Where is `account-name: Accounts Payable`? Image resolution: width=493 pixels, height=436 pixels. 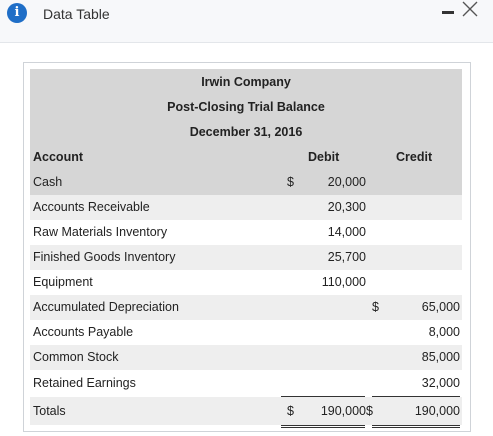 account-name: Accounts Payable is located at coordinates (83, 332).